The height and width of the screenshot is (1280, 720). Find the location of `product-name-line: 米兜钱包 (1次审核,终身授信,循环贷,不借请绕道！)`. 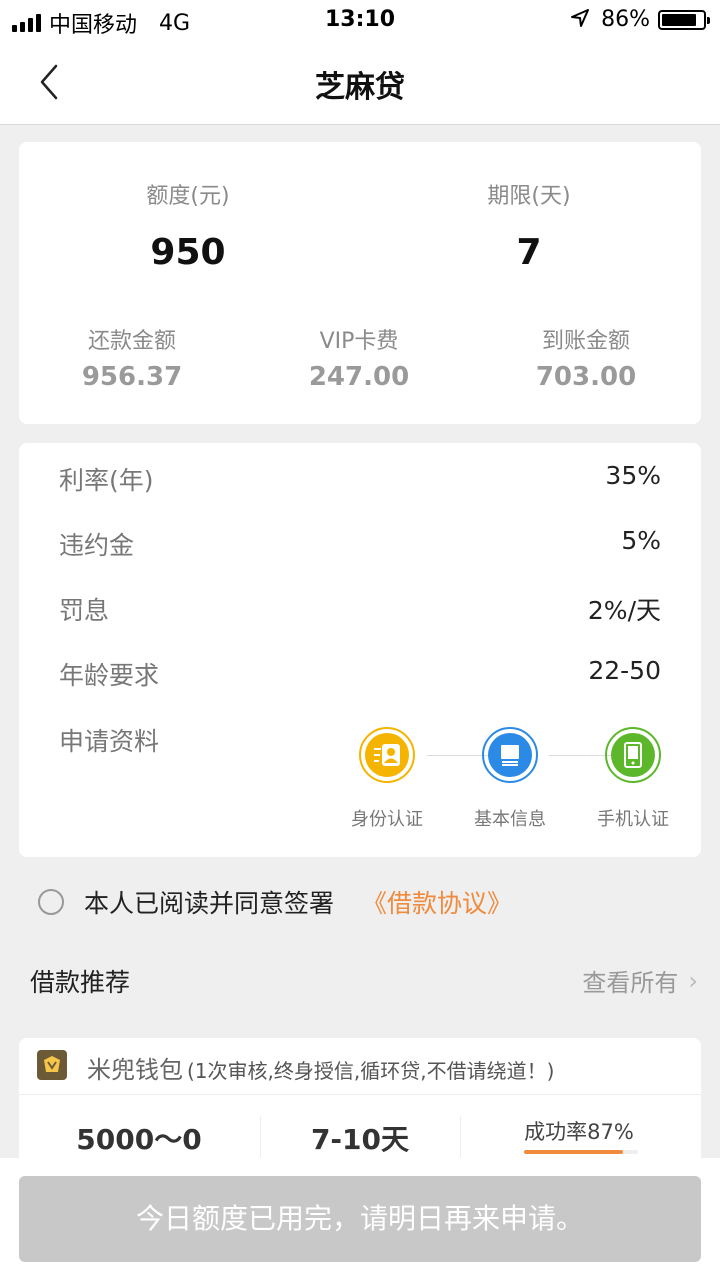

product-name-line: 米兜钱包 (1次审核,终身授信,循环贷,不借请绕道！) is located at coordinates (320, 1067).